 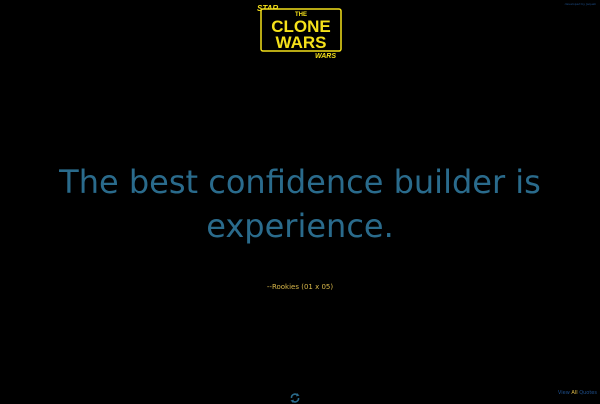 I want to click on refresh-icon, so click(x=295, y=396).